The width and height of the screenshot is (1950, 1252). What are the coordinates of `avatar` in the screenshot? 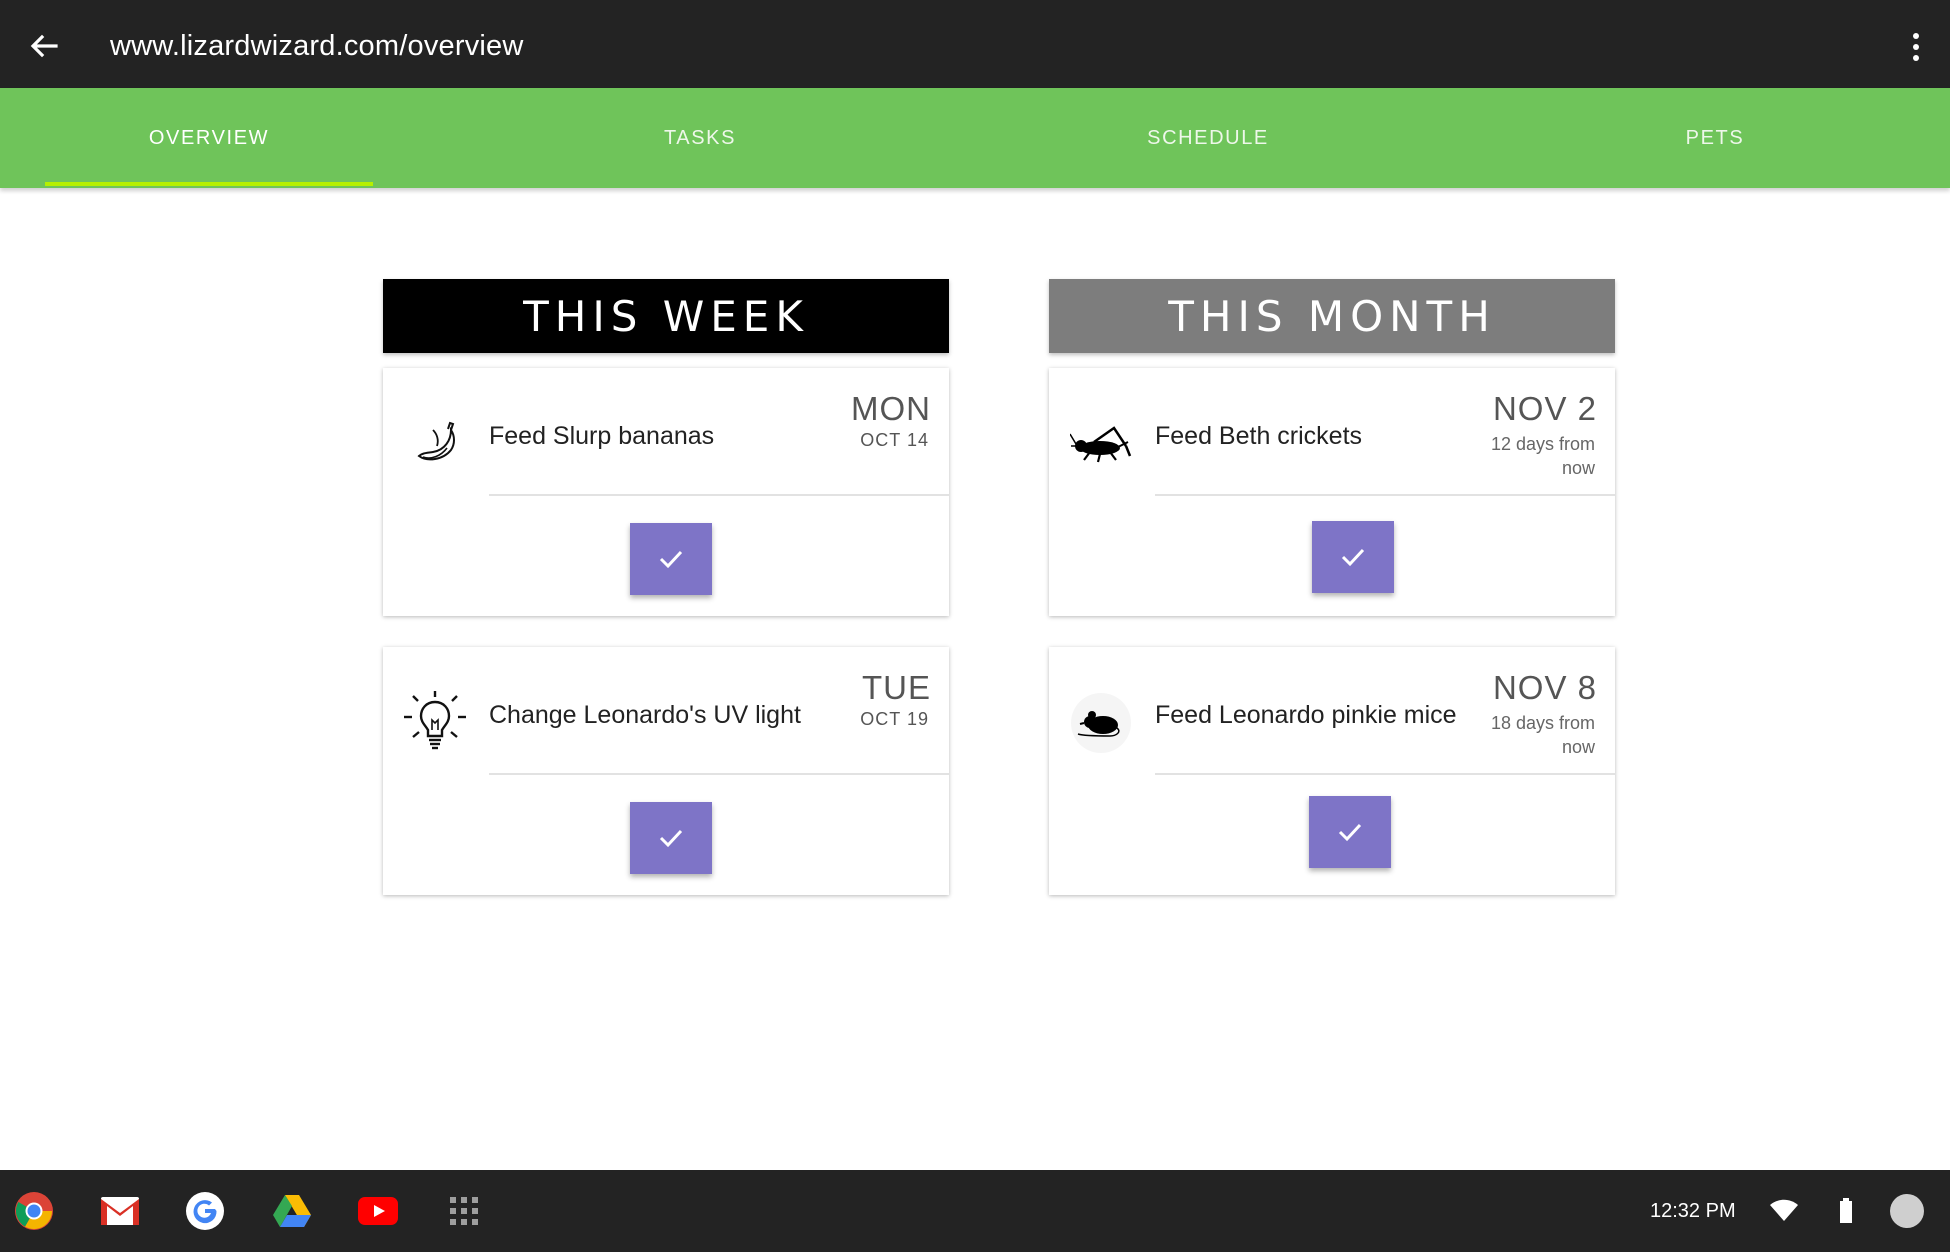 It's located at (1907, 1211).